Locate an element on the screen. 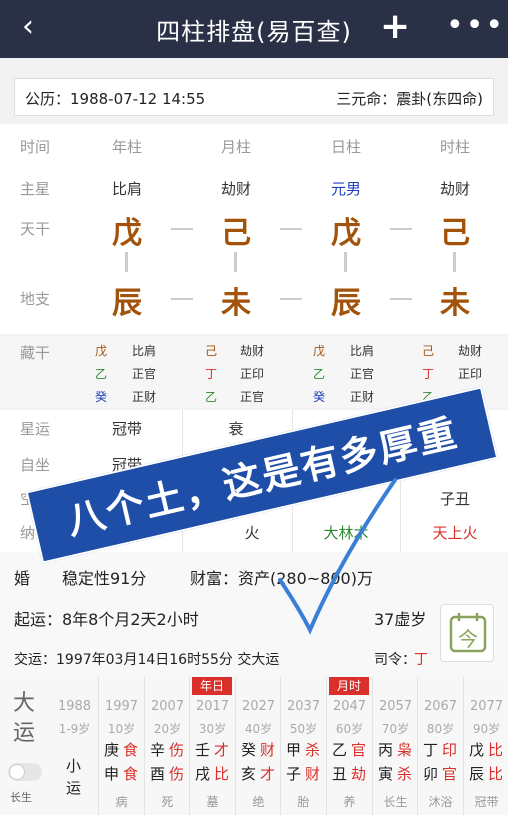 The width and height of the screenshot is (508, 815). dayun-item: 年日 2017 30岁壬才戌比墓 is located at coordinates (212, 746).